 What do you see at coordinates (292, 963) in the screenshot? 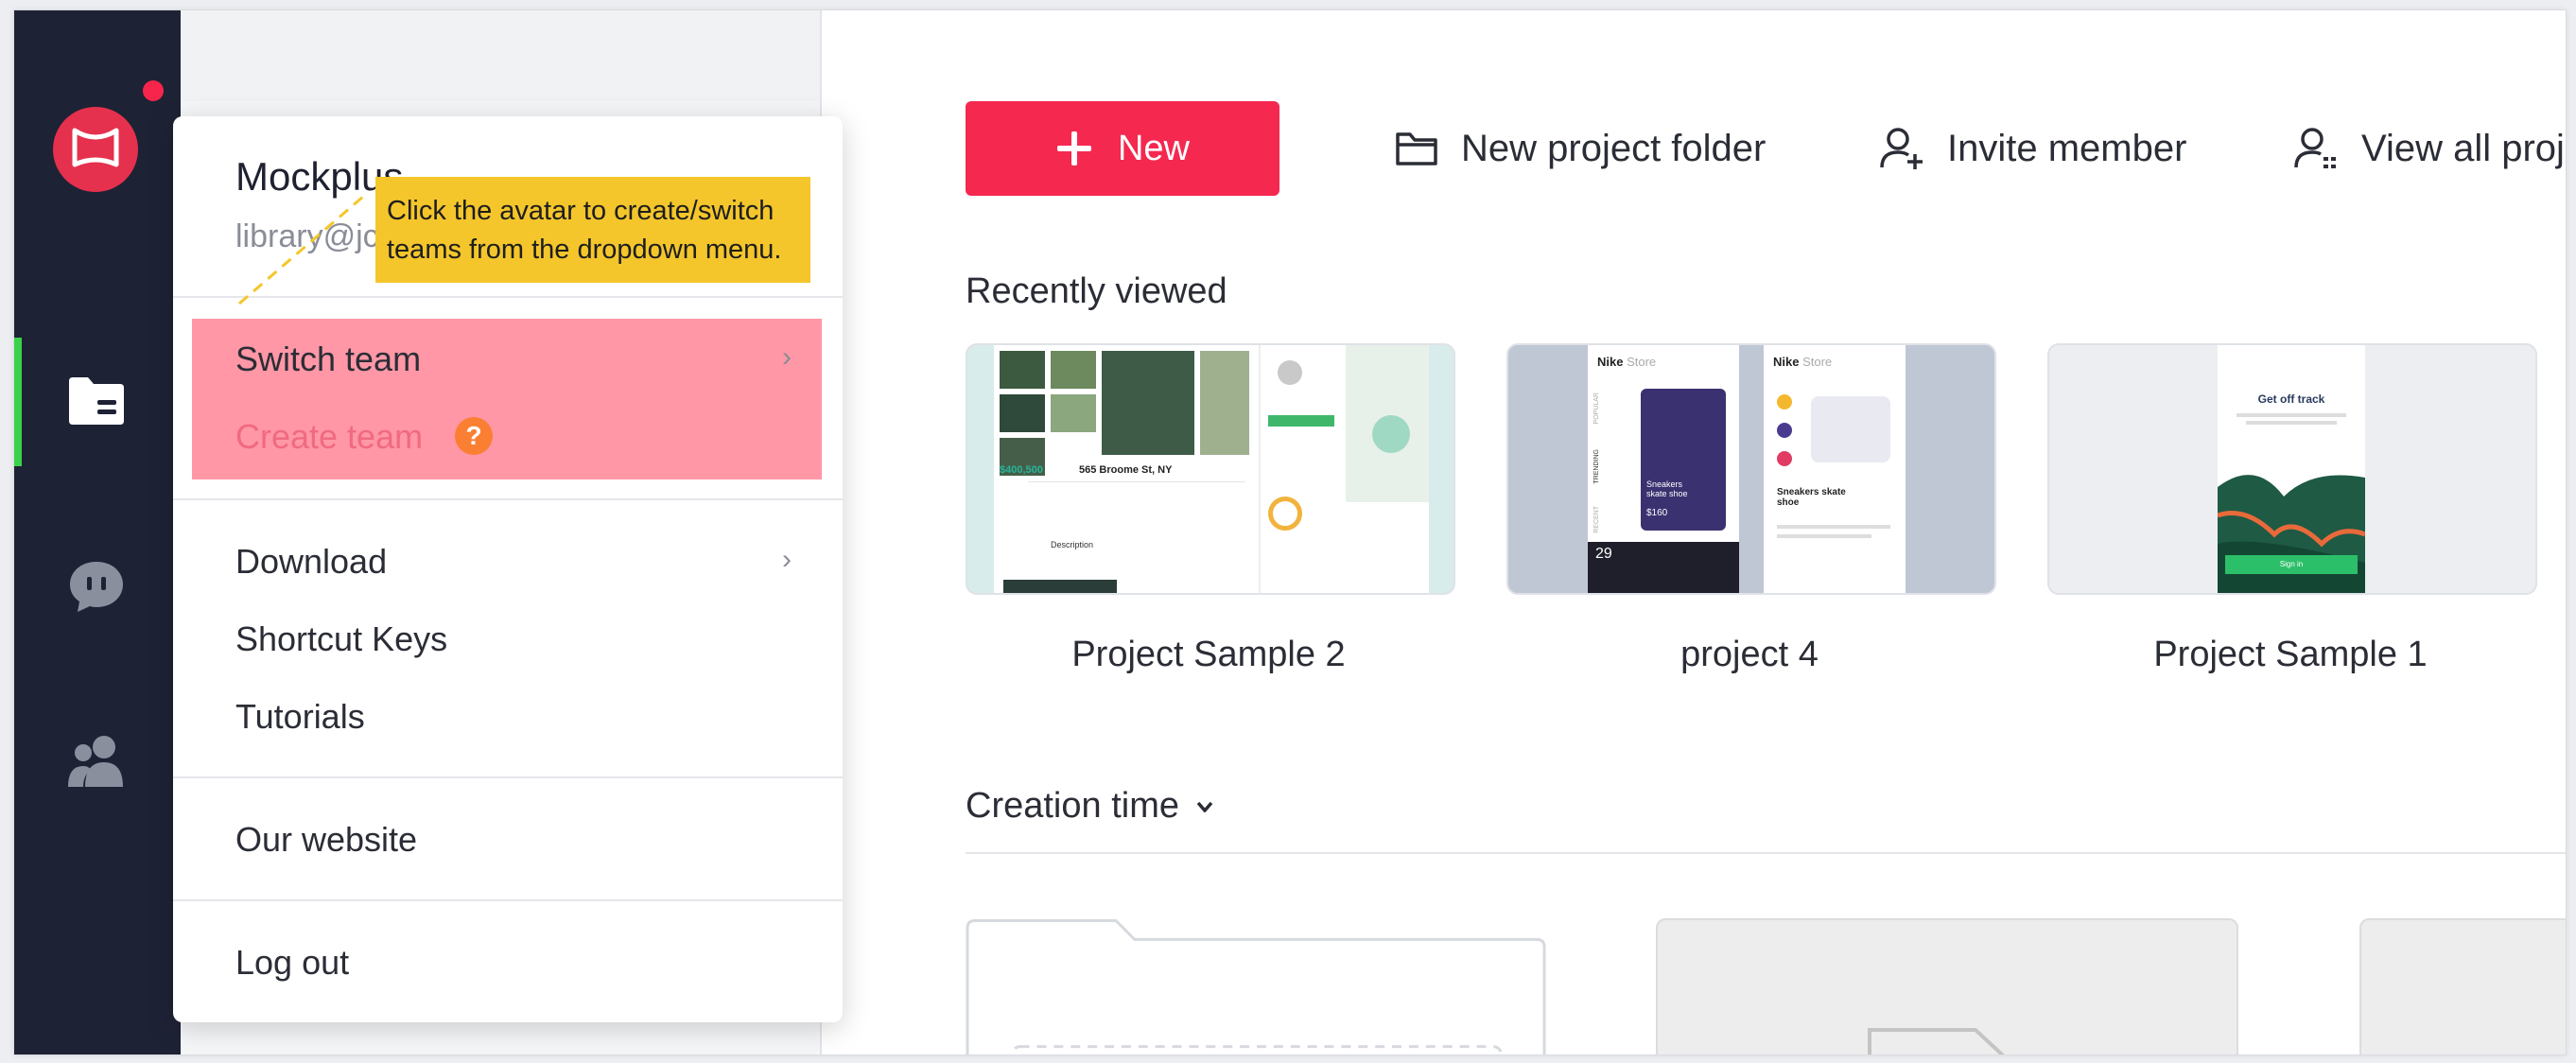
I see `log-out-item: Log out` at bounding box center [292, 963].